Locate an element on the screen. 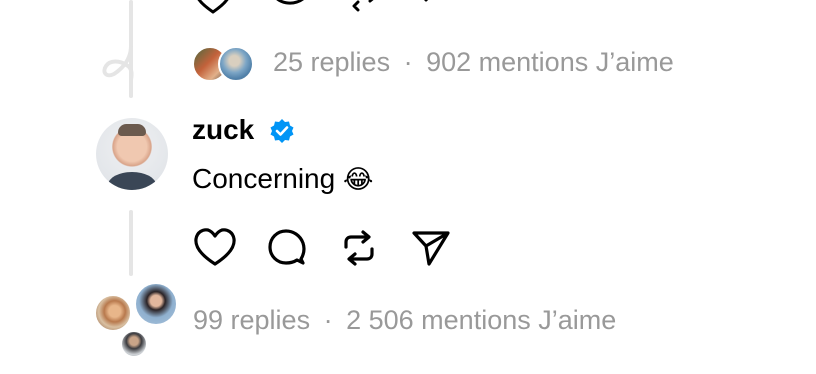  reply-avatars is located at coordinates (137, 320).